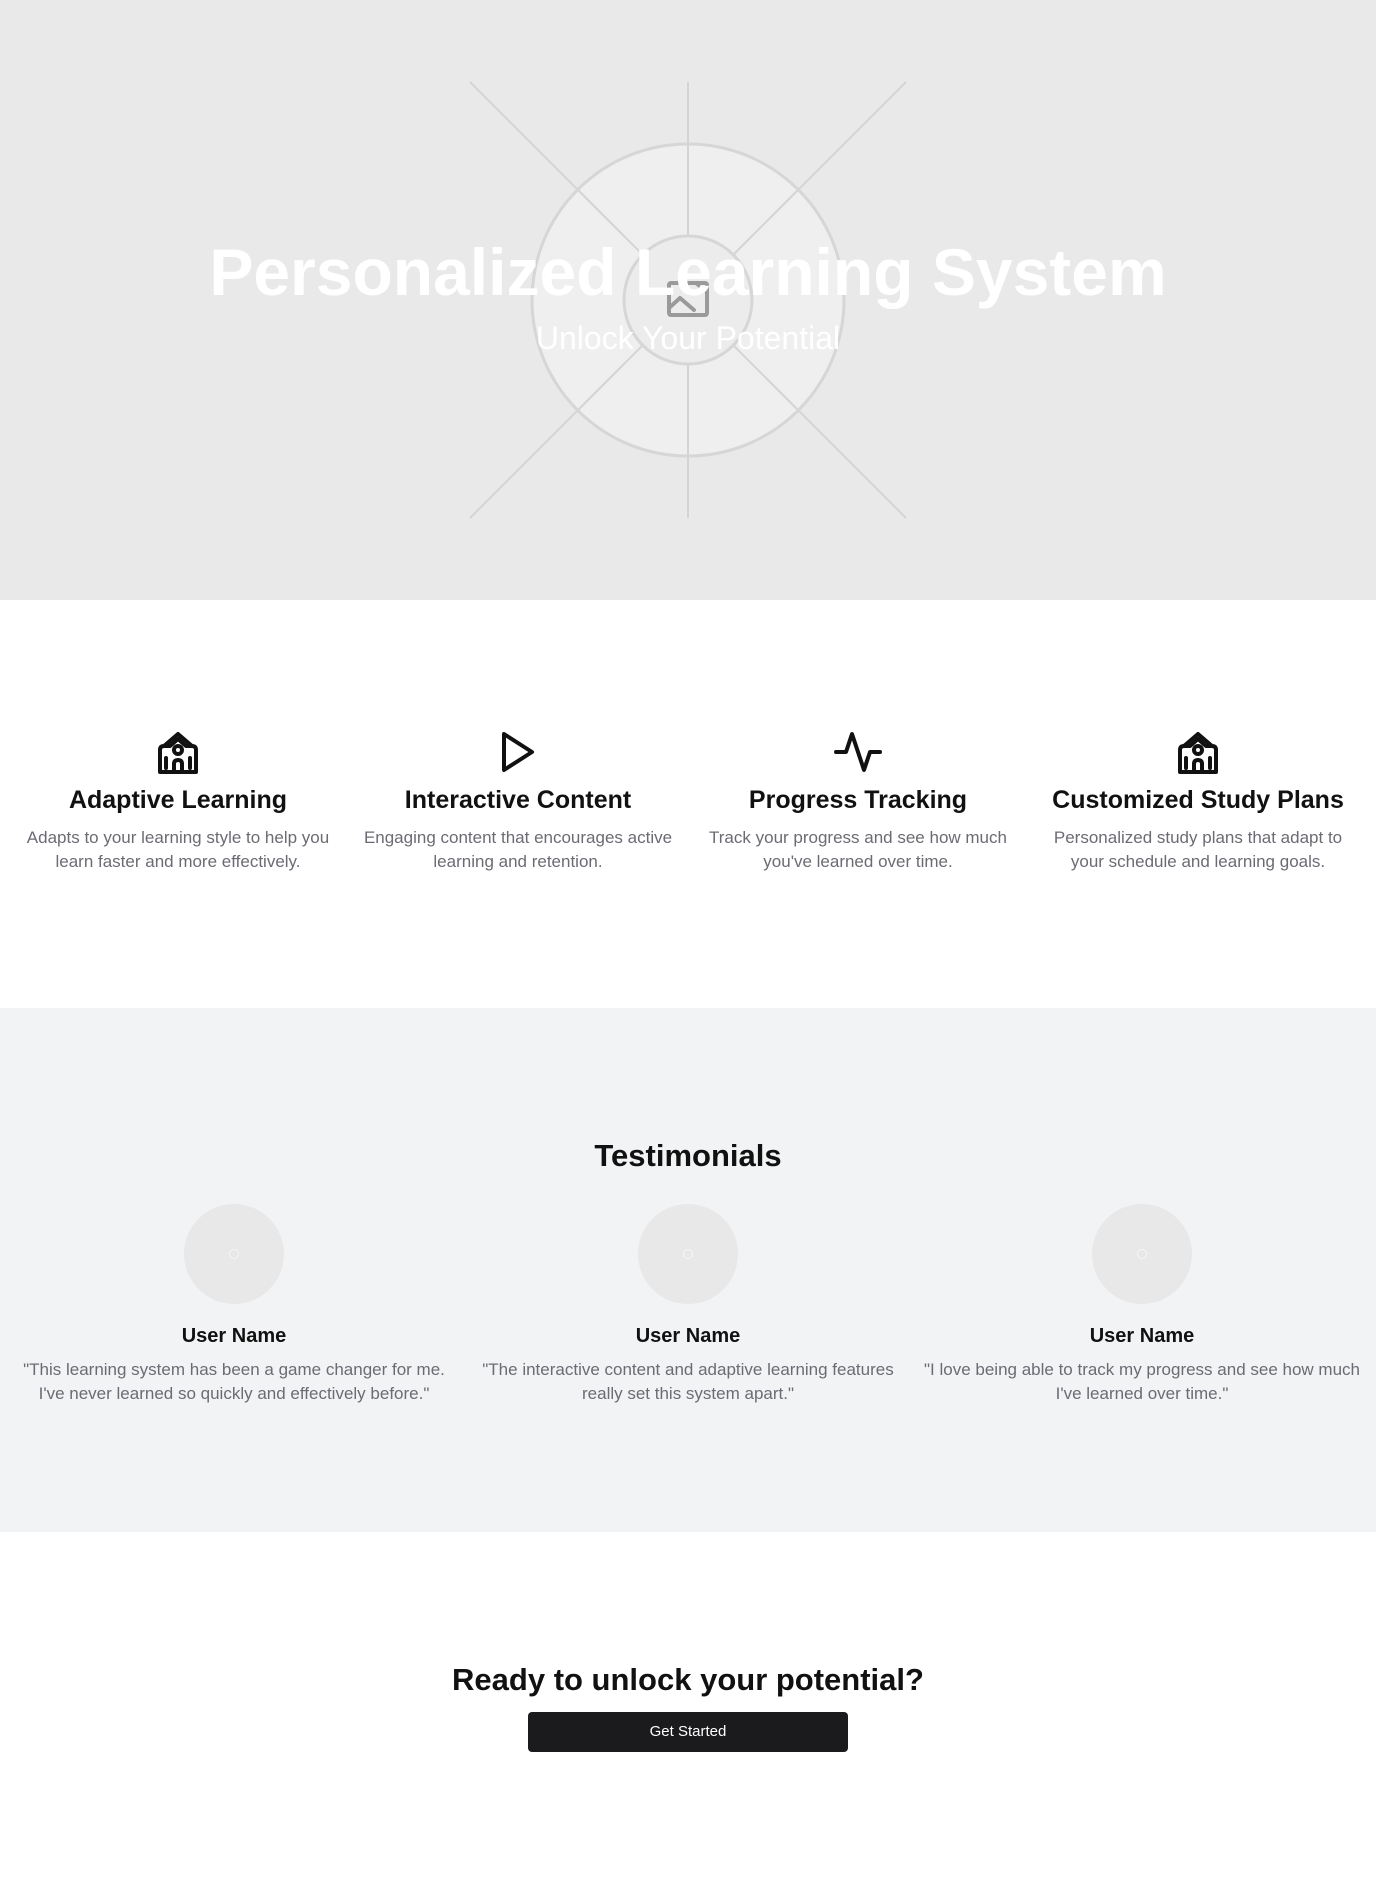 Image resolution: width=1376 pixels, height=1880 pixels. Describe the element at coordinates (688, 1155) in the screenshot. I see `testimonials-heading: Testimonials` at that location.